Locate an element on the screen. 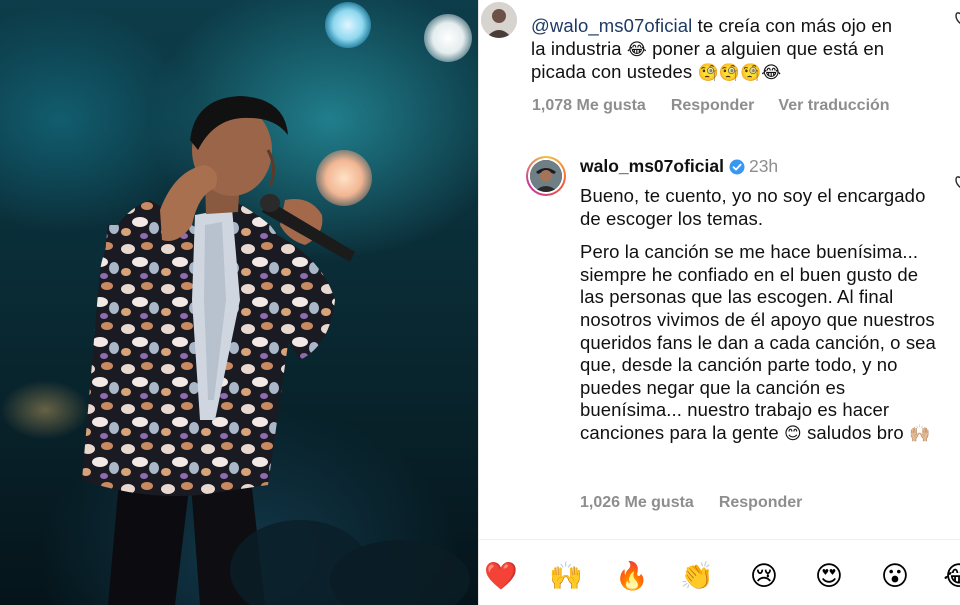 The width and height of the screenshot is (960, 605). reaction-heart: ❤️ is located at coordinates (501, 577).